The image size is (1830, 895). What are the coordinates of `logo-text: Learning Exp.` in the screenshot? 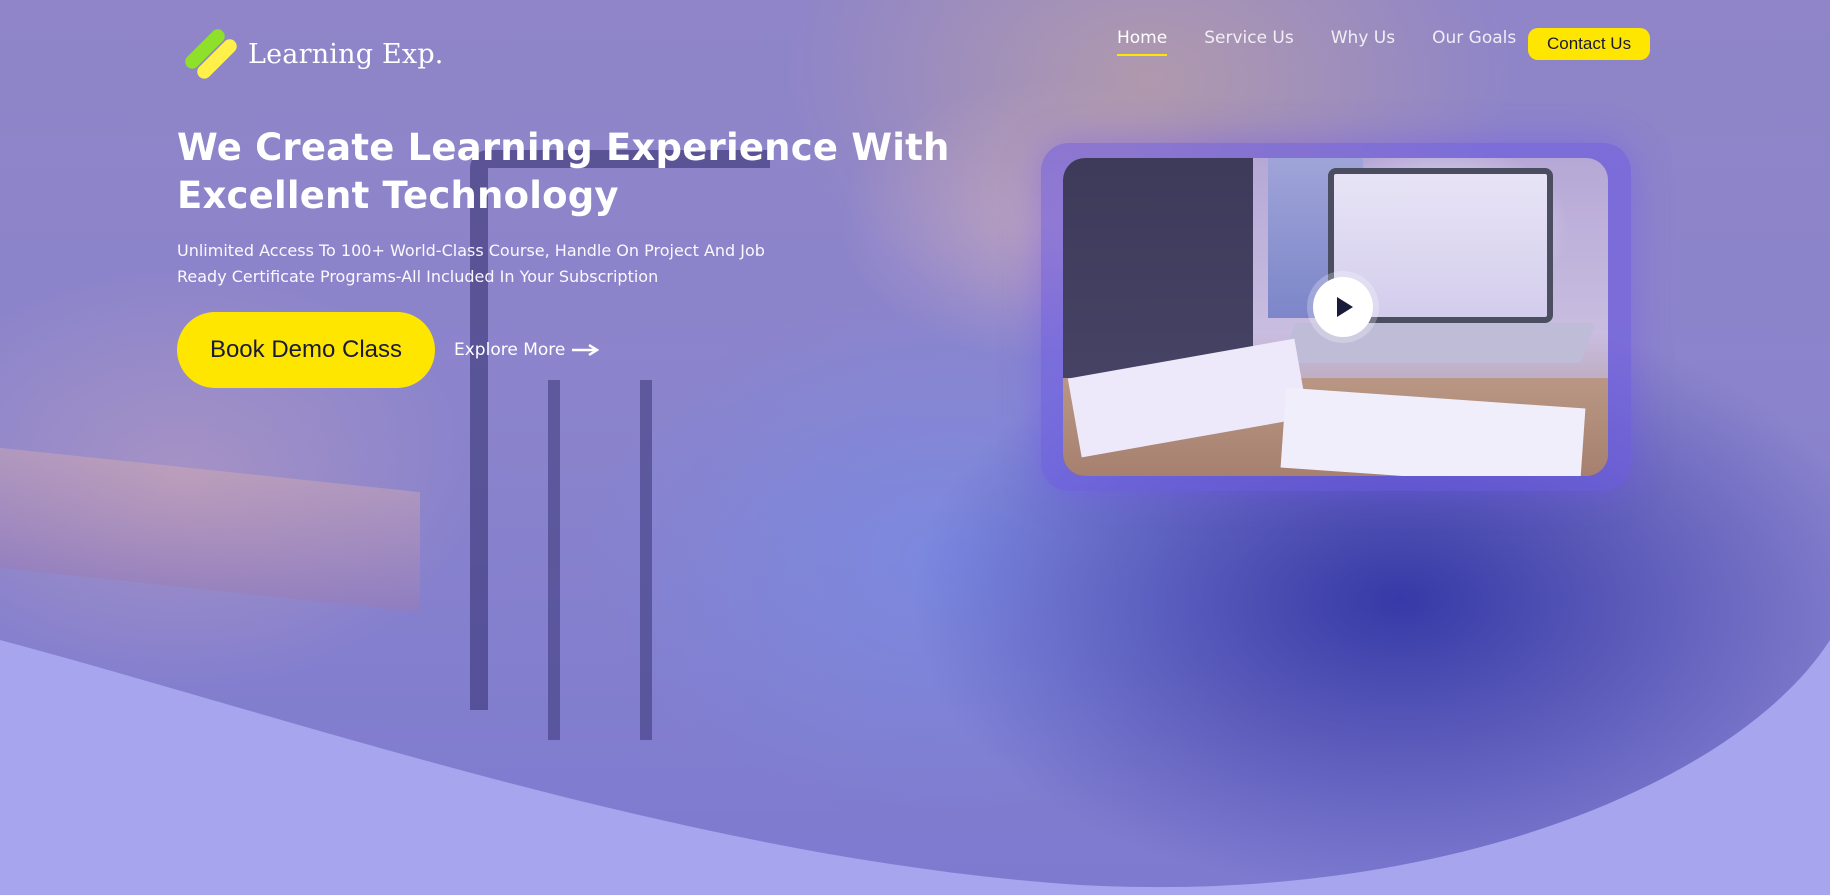 It's located at (346, 54).